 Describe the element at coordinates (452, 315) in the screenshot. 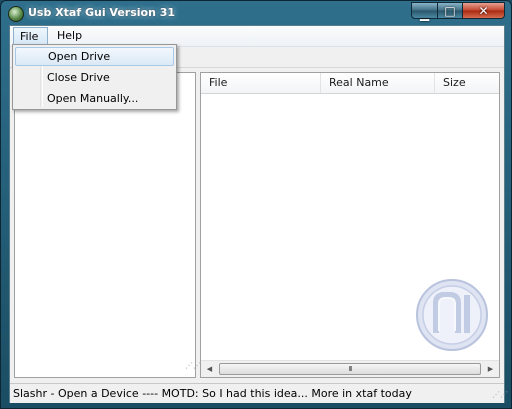

I see `watermark-logo-icon` at that location.